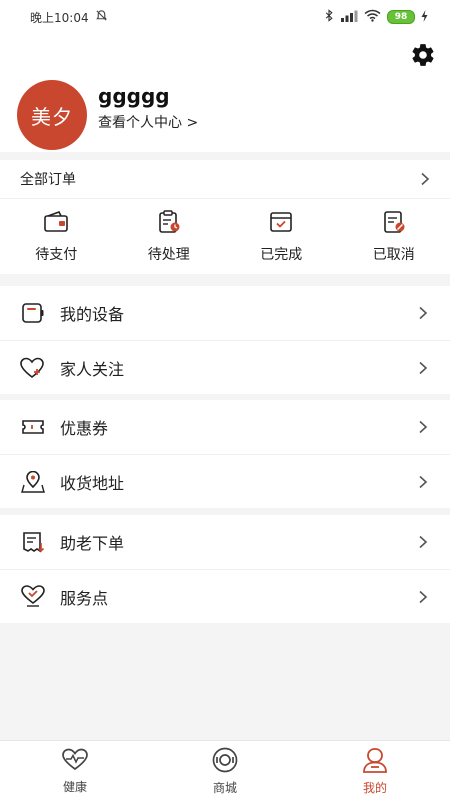 This screenshot has height=800, width=450. Describe the element at coordinates (33, 368) in the screenshot. I see `heart-plus-icon` at that location.